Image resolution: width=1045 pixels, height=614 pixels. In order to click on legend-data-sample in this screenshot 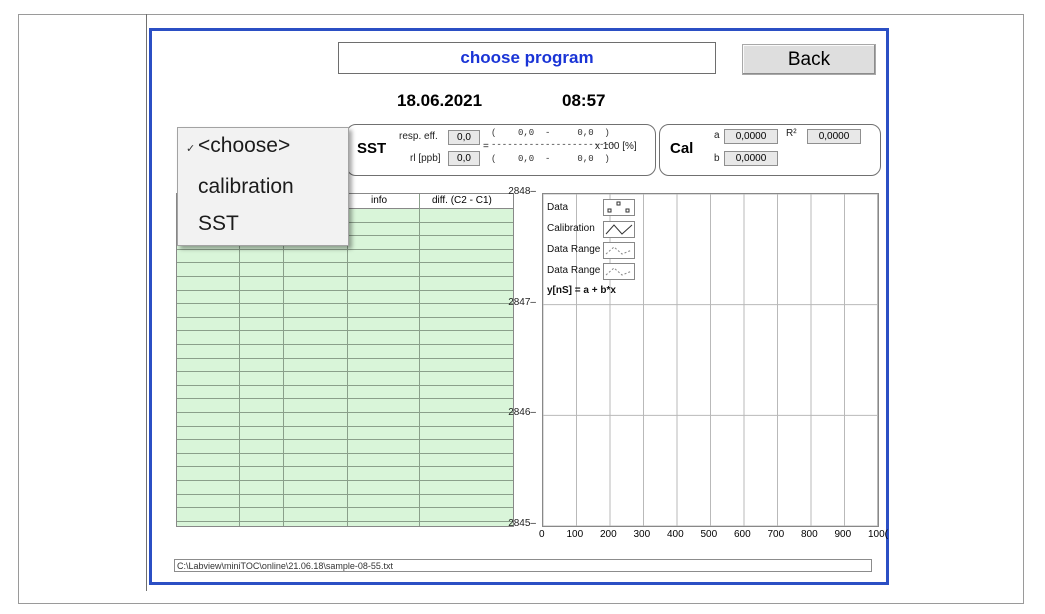, I will do `click(619, 207)`.